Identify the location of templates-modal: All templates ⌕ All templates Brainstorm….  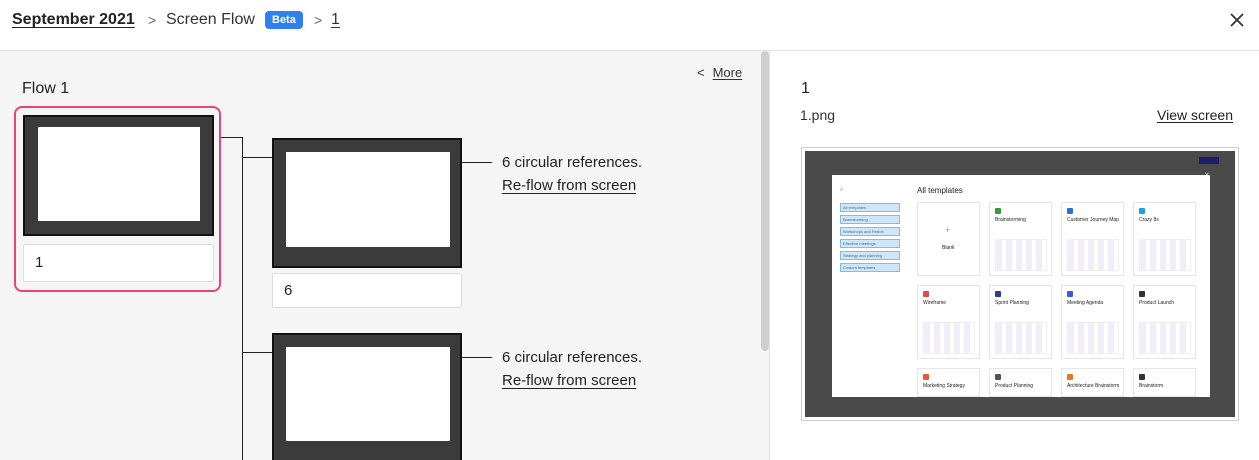
(1021, 286).